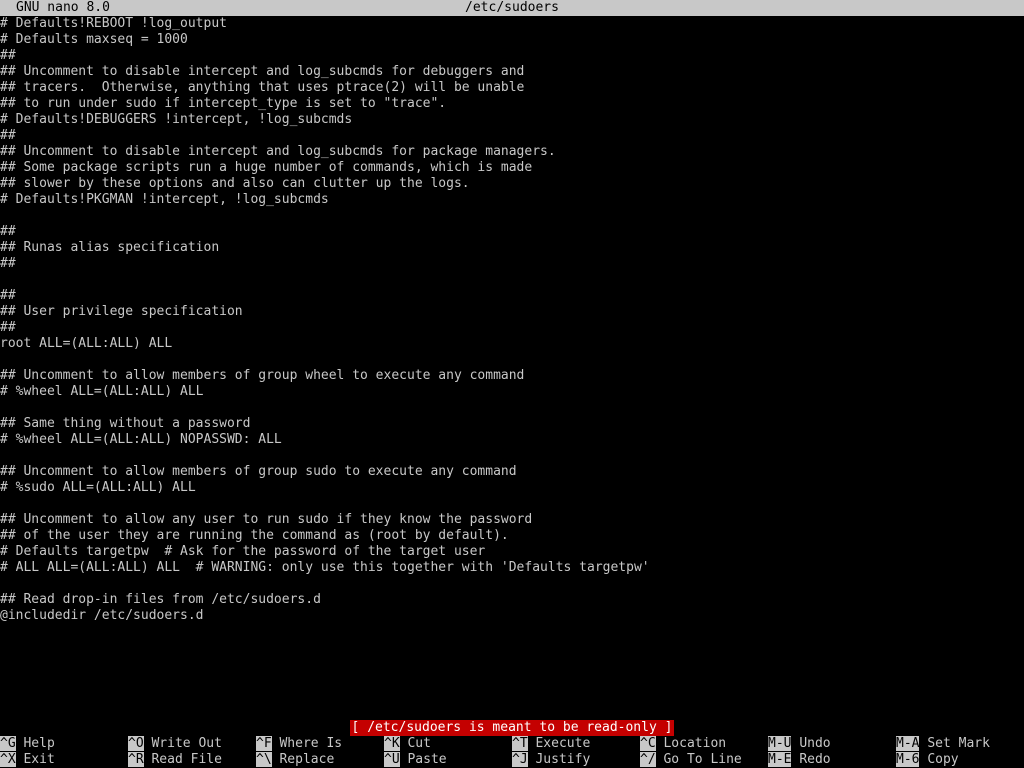 The image size is (1024, 768). What do you see at coordinates (307, 759) in the screenshot?
I see `shortcut-label: Replace` at bounding box center [307, 759].